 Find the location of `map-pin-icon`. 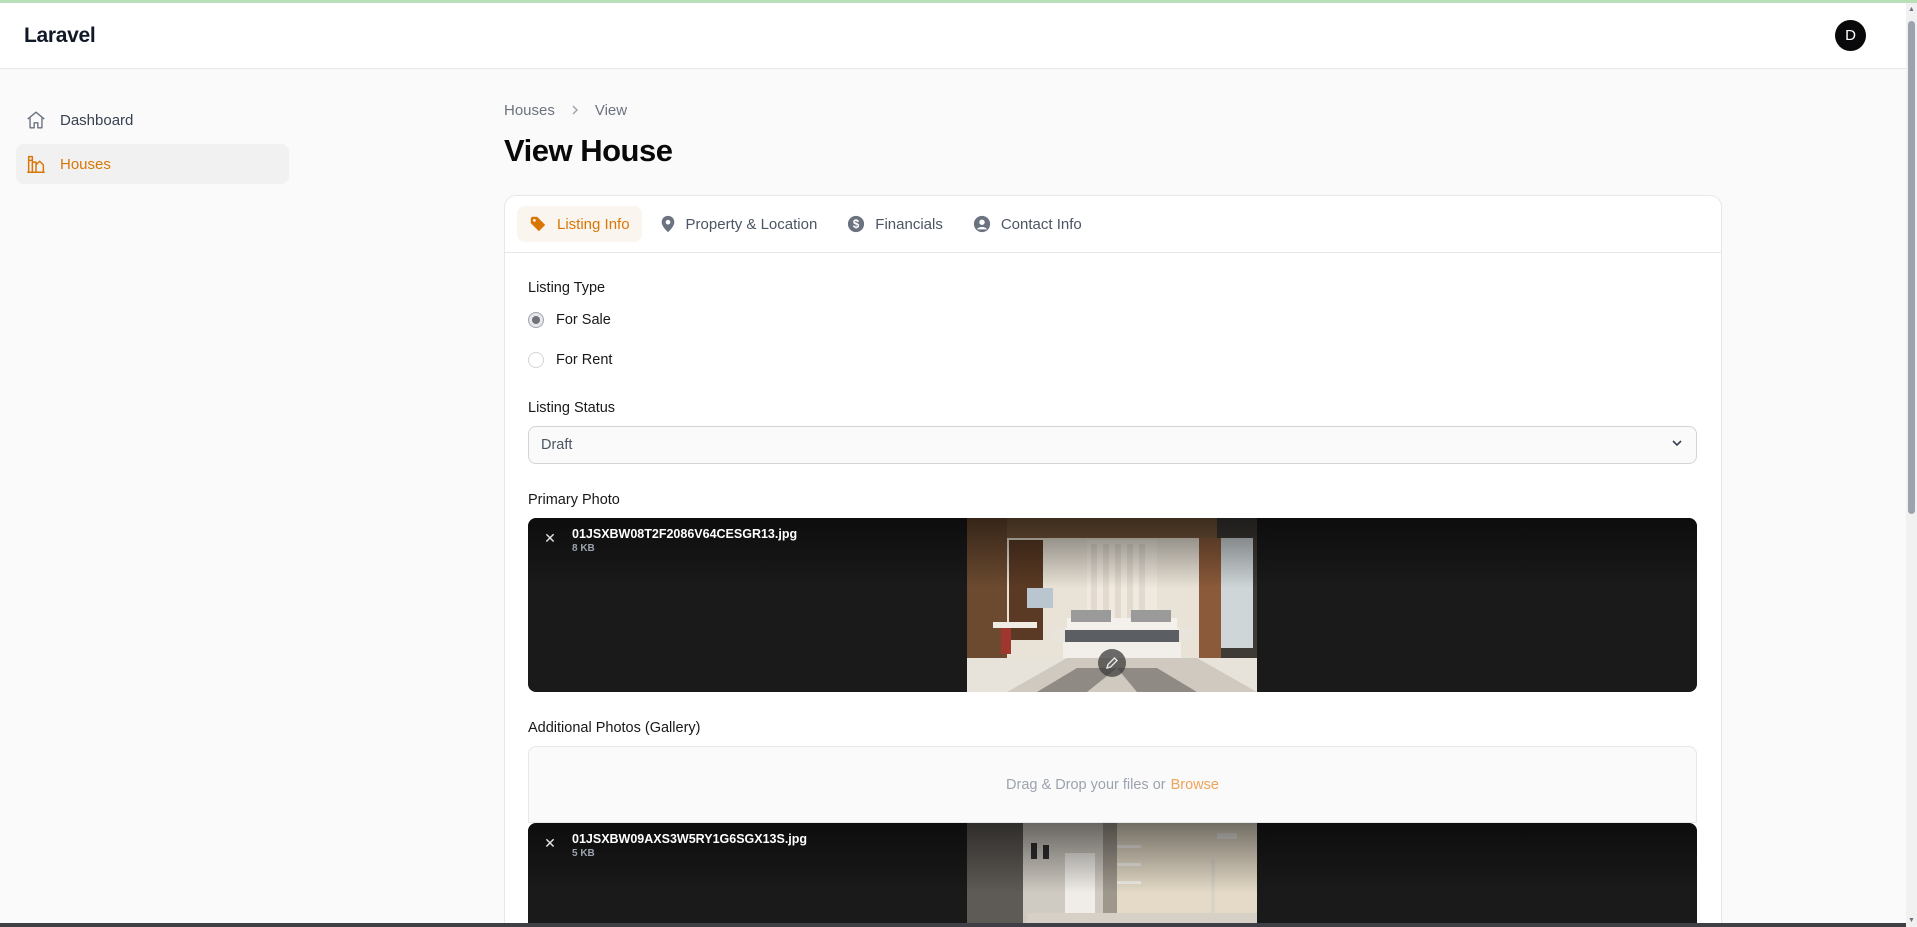

map-pin-icon is located at coordinates (668, 224).